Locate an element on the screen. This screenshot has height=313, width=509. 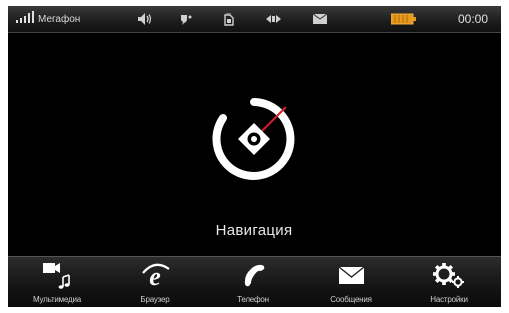
dock-item-multimedia: Мультимедиа is located at coordinates (57, 282).